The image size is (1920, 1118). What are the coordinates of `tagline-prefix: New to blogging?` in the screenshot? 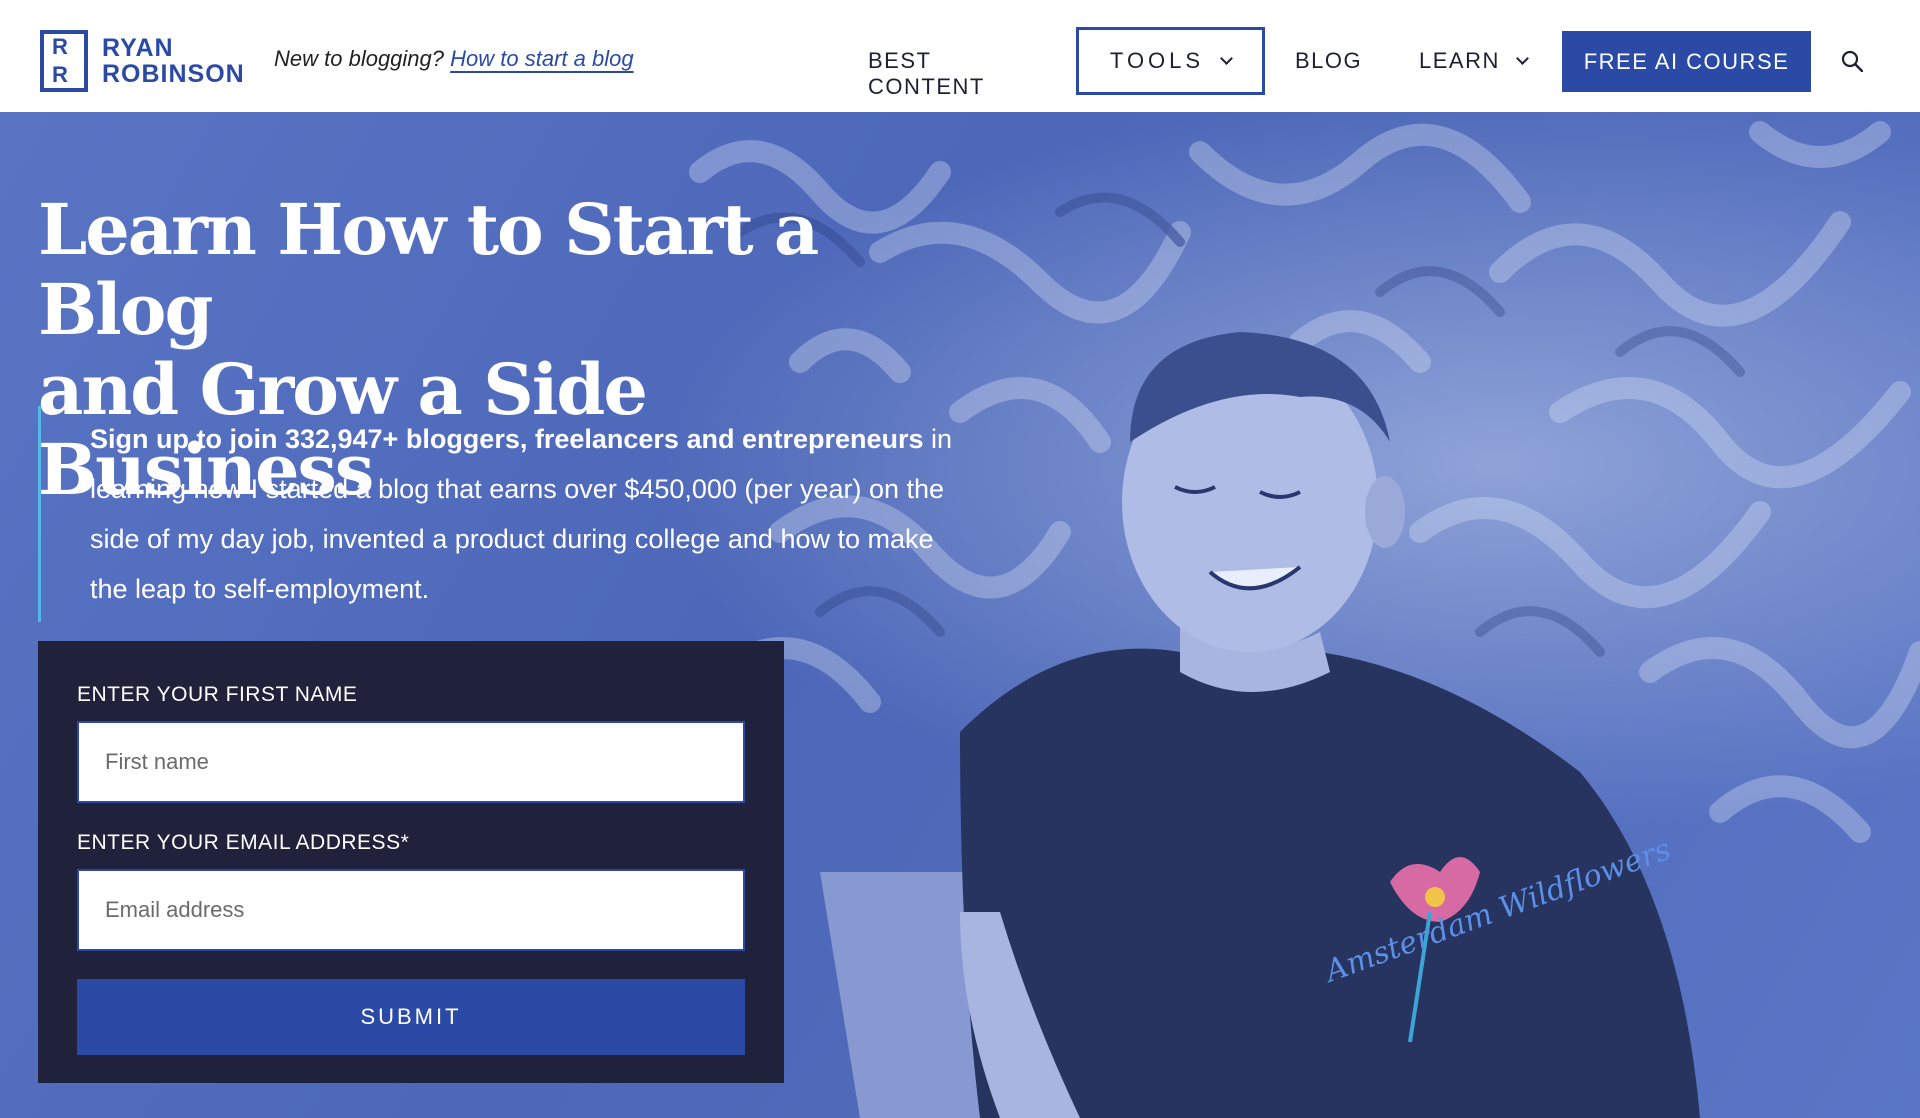 It's located at (359, 58).